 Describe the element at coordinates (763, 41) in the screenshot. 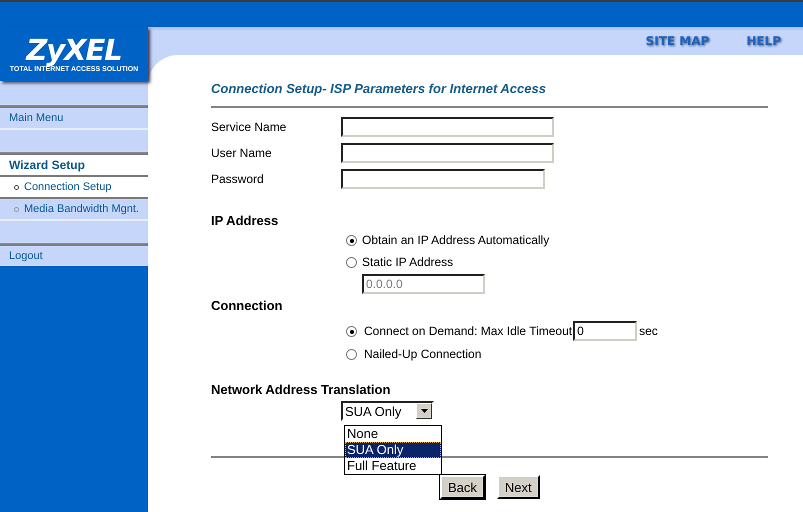

I see `top-link: HELP` at that location.